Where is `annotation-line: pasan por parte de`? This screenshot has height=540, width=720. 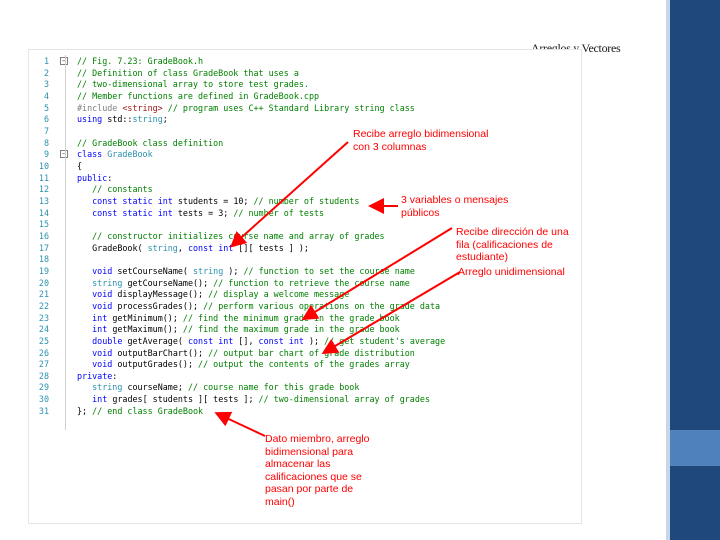 annotation-line: pasan por parte de is located at coordinates (309, 489).